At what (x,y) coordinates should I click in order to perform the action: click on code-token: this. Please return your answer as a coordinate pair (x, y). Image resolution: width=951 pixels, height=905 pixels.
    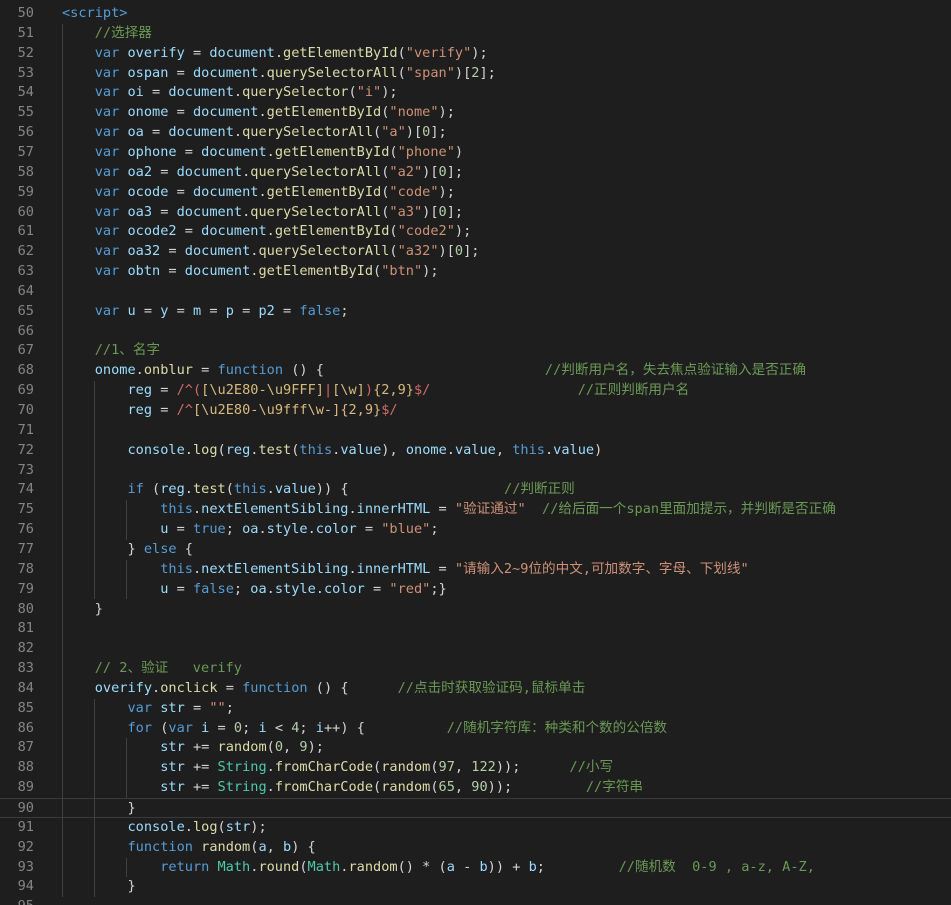
    Looking at the image, I should click on (127, 568).